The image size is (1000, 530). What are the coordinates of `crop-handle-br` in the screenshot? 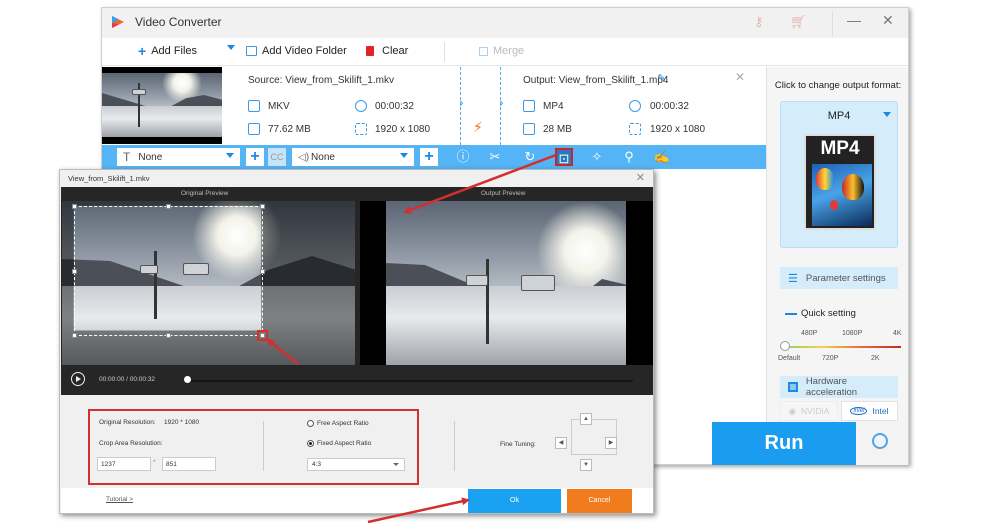 It's located at (262, 335).